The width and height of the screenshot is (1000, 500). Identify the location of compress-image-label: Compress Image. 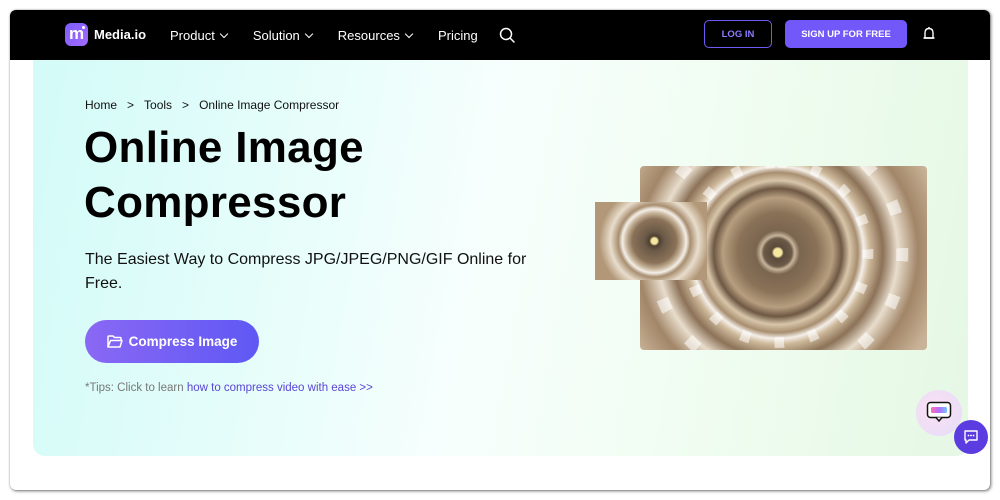
(183, 341).